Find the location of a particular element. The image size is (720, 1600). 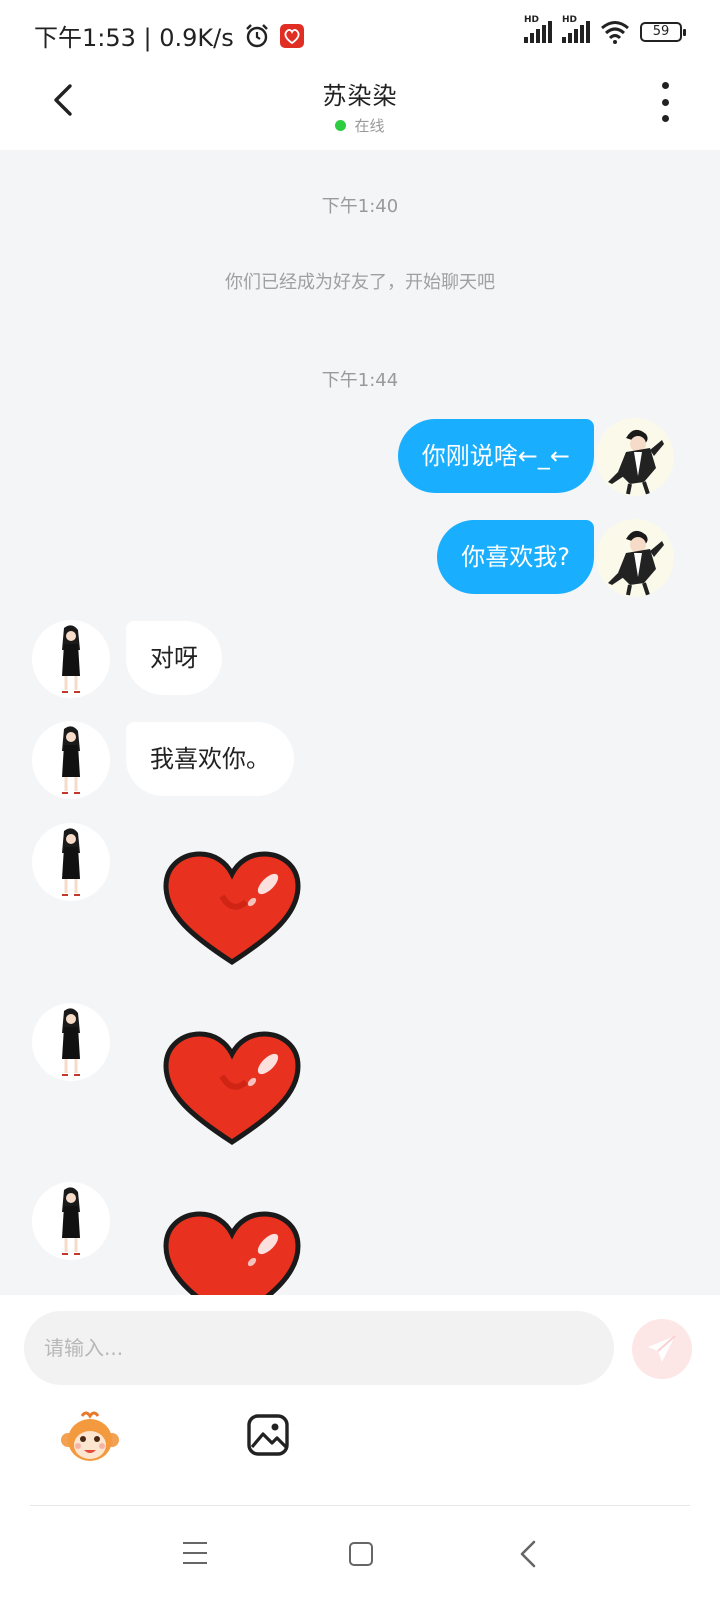

status-bar: 下午1:53 | 0.9K/s HD HD 59 is located at coordinates (360, 33).